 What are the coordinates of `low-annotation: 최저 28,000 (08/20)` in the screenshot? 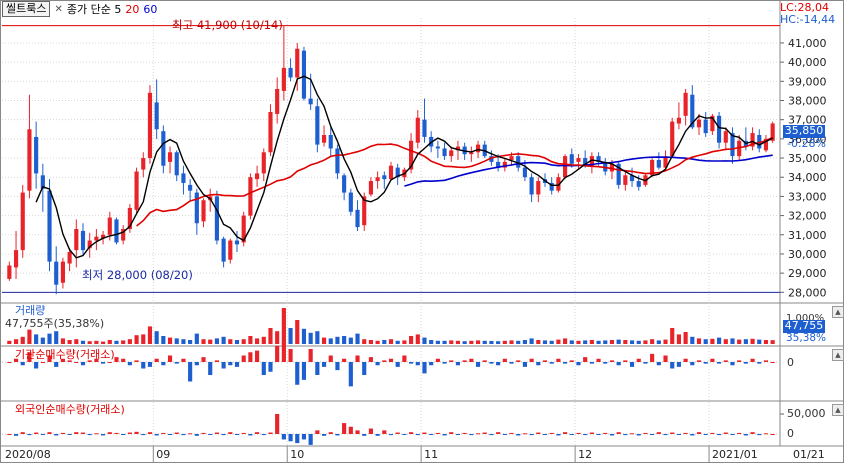 It's located at (137, 275).